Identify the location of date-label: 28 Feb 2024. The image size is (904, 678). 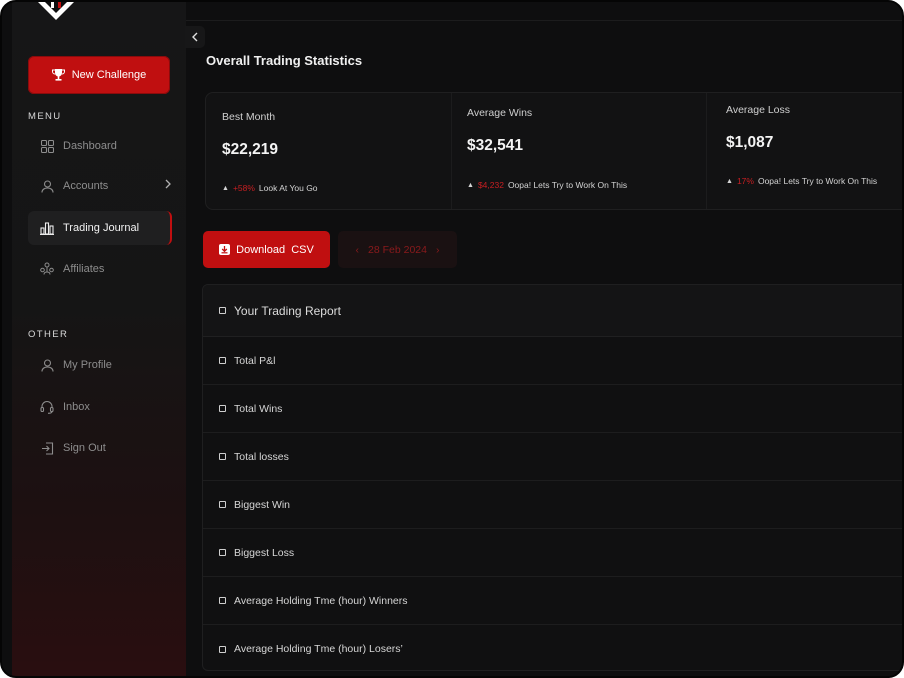
(397, 249).